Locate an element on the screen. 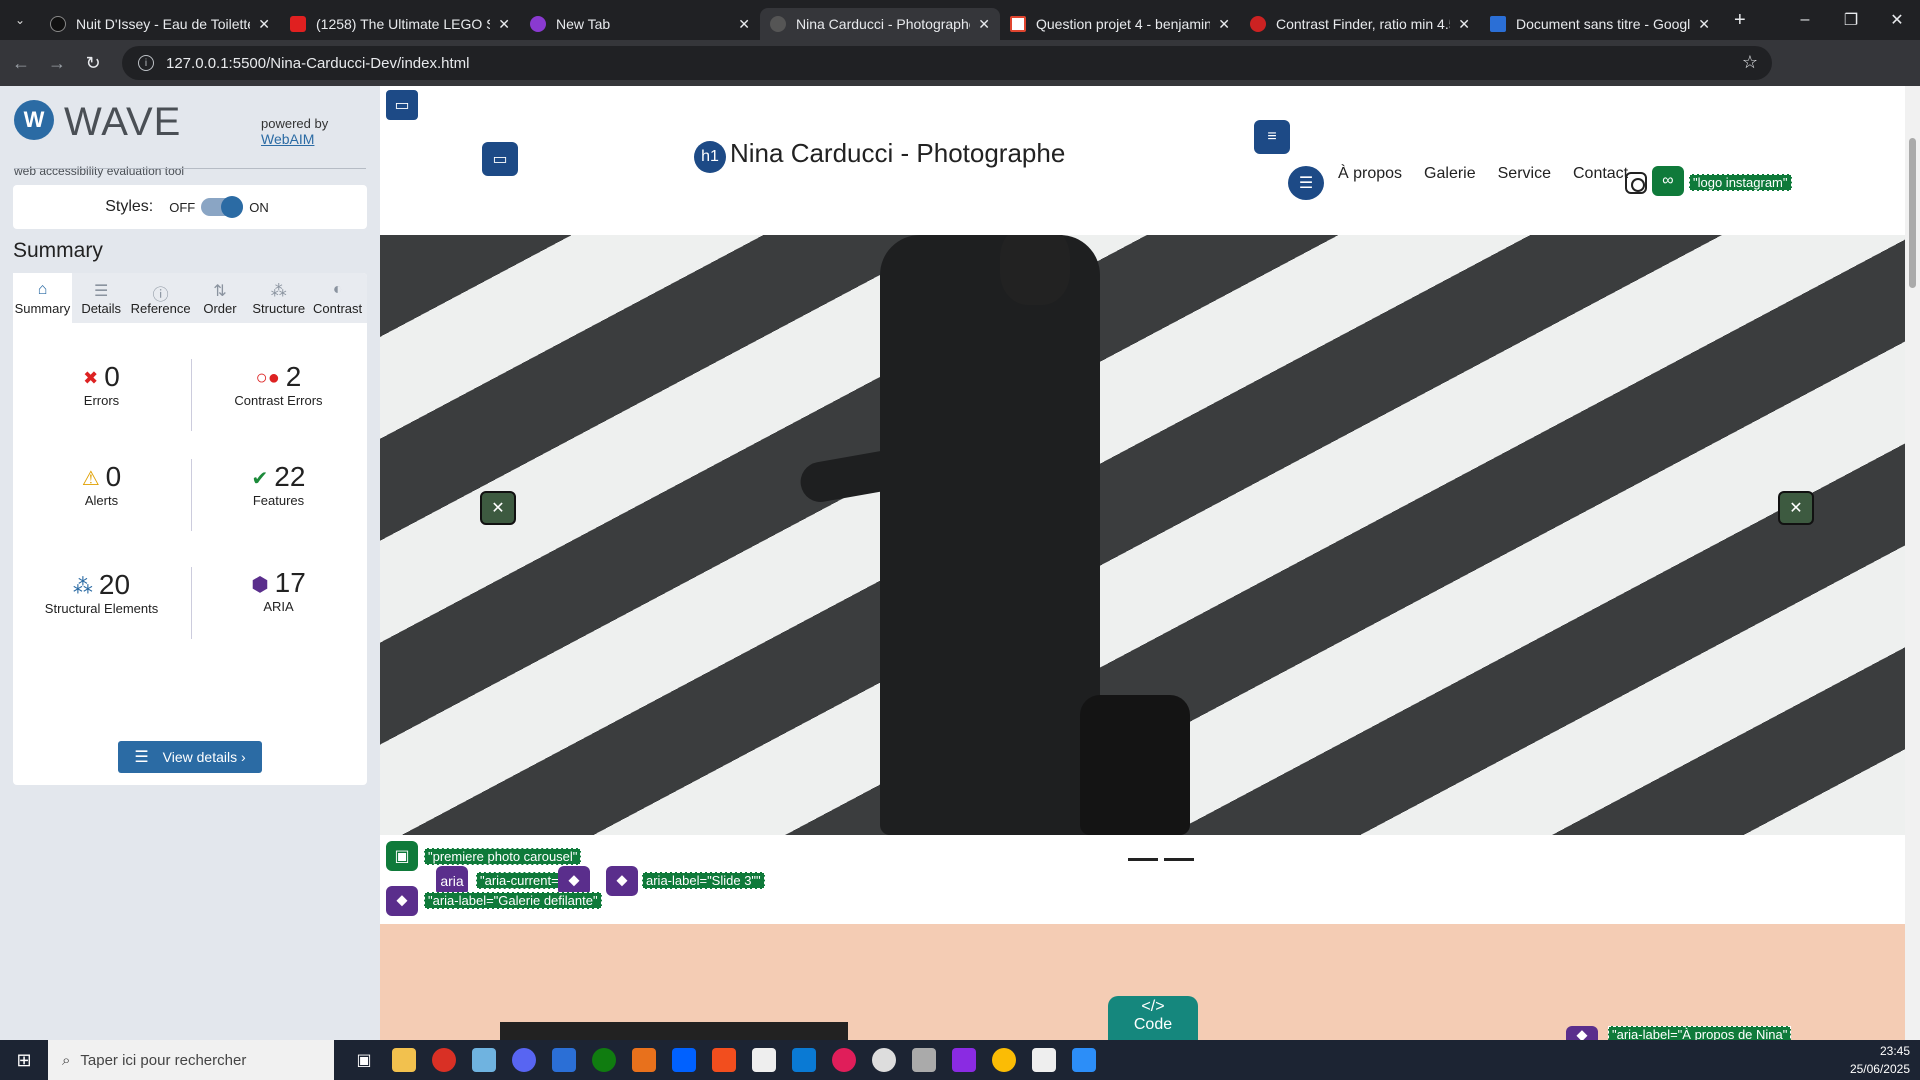 This screenshot has width=1920, height=1080. browser-tab: Question projet 4 - benjamin77 ✕ is located at coordinates (1120, 24).